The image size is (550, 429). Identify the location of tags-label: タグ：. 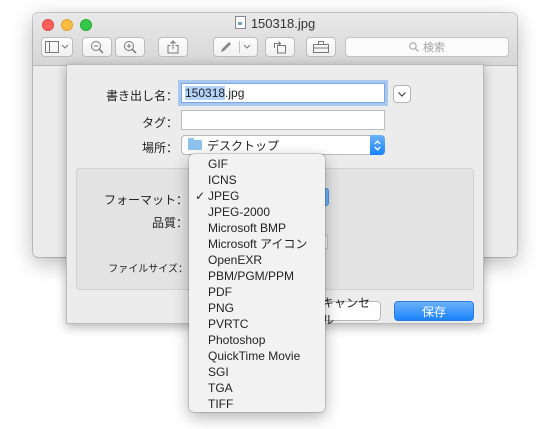
(159, 123).